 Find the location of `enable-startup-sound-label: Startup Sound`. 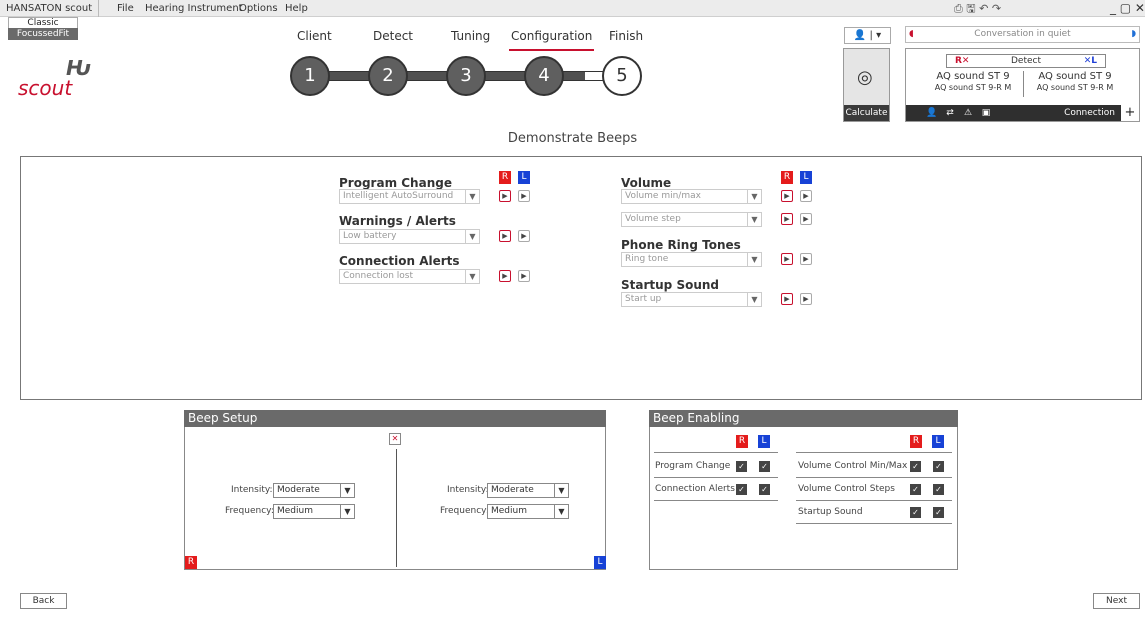

enable-startup-sound-label: Startup Sound is located at coordinates (830, 512).